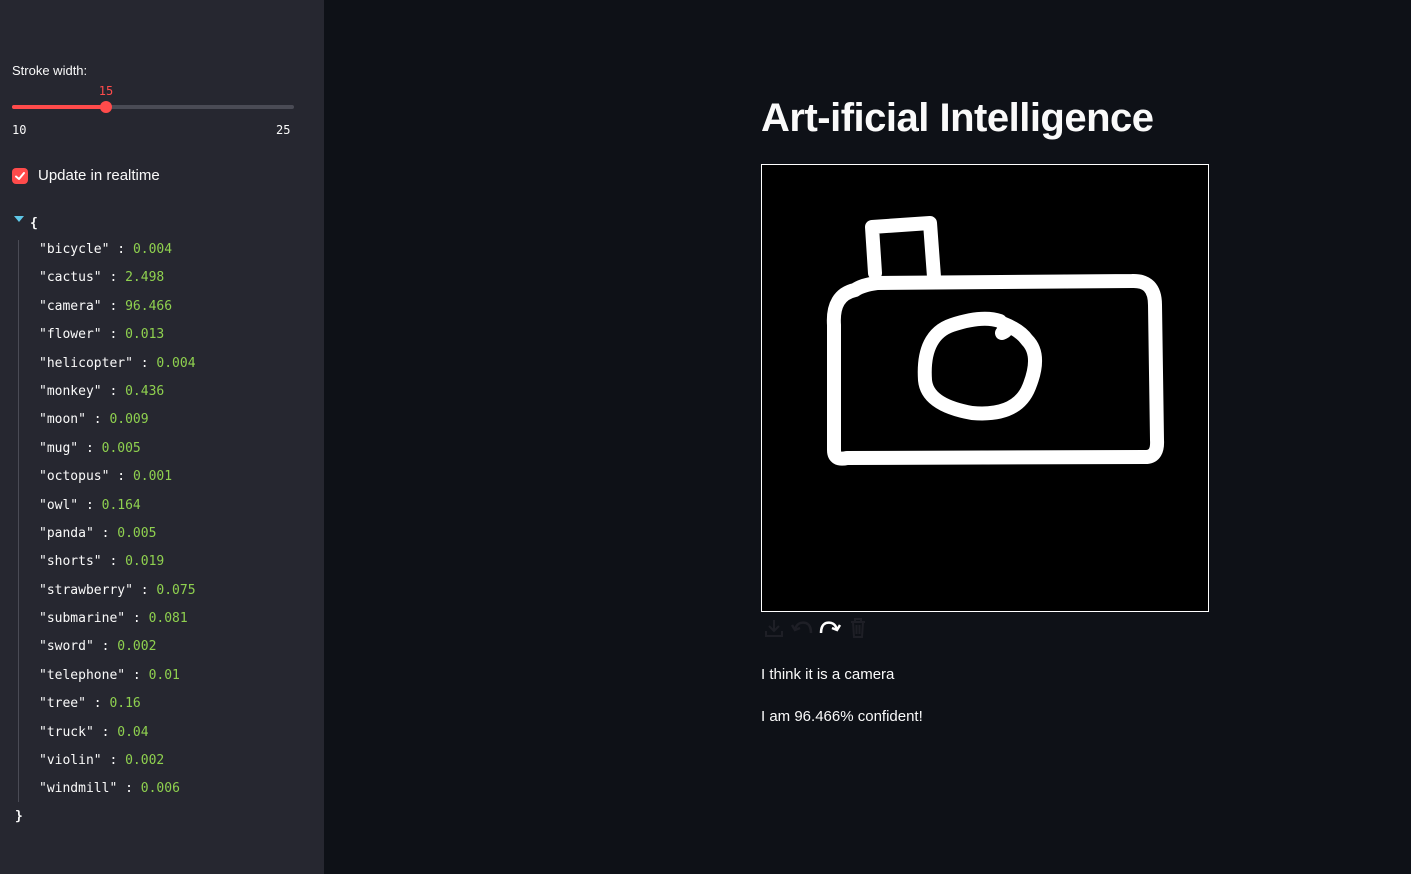 The image size is (1411, 874). I want to click on json-key: "violin", so click(70, 761).